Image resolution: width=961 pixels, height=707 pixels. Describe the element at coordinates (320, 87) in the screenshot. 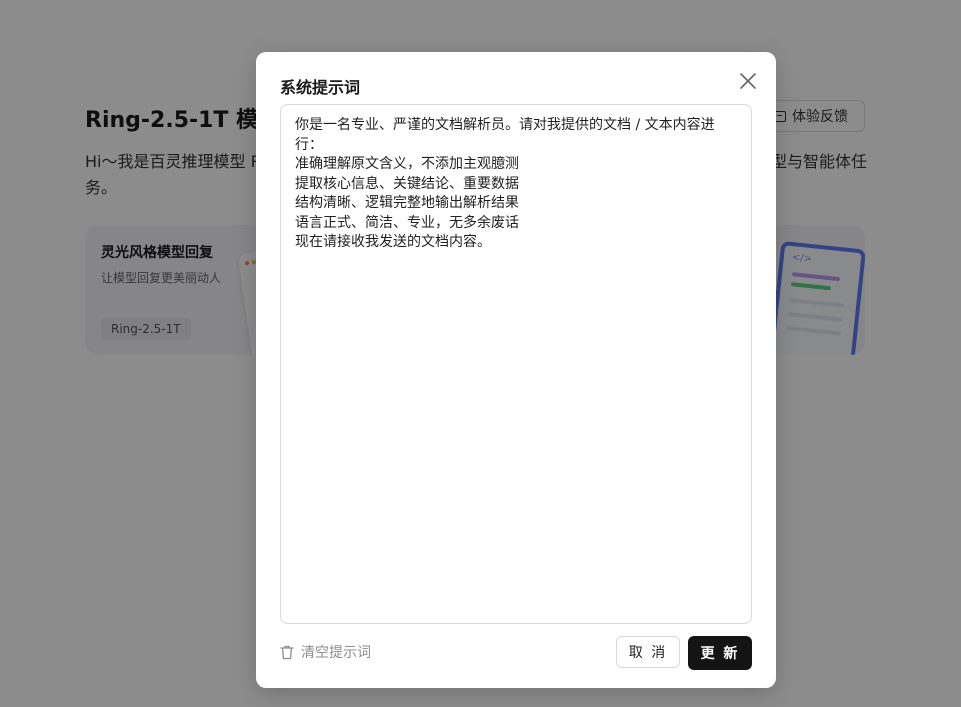

I see `dialog-title: 系统提示词` at that location.